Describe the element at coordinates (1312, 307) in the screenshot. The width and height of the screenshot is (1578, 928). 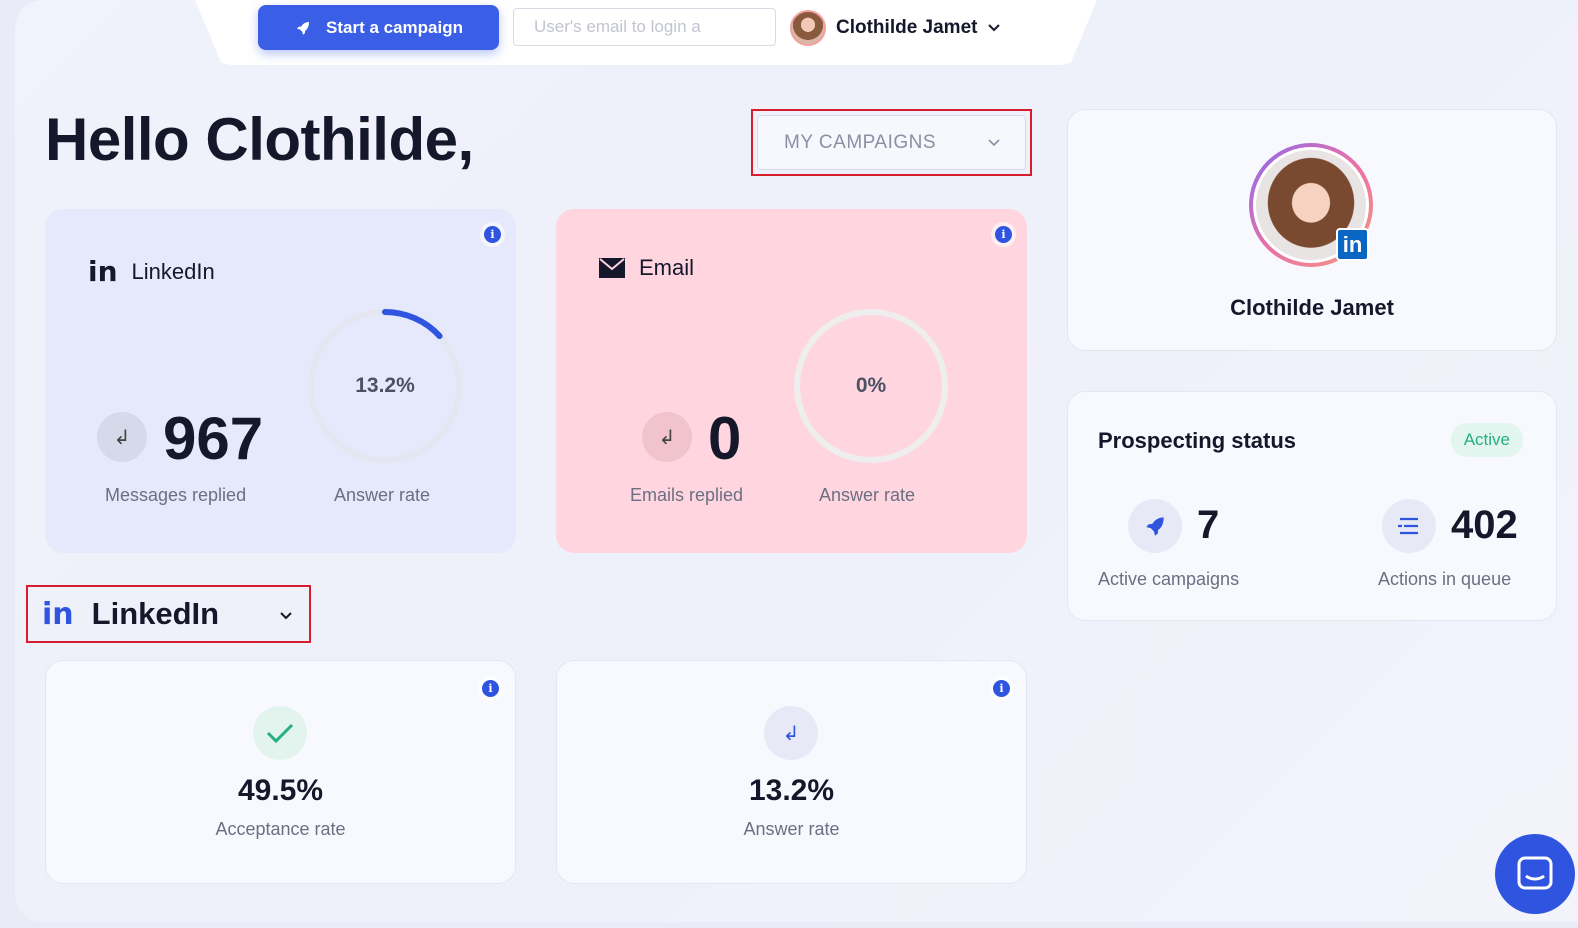
I see `profile-name: Clothilde Jamet` at that location.